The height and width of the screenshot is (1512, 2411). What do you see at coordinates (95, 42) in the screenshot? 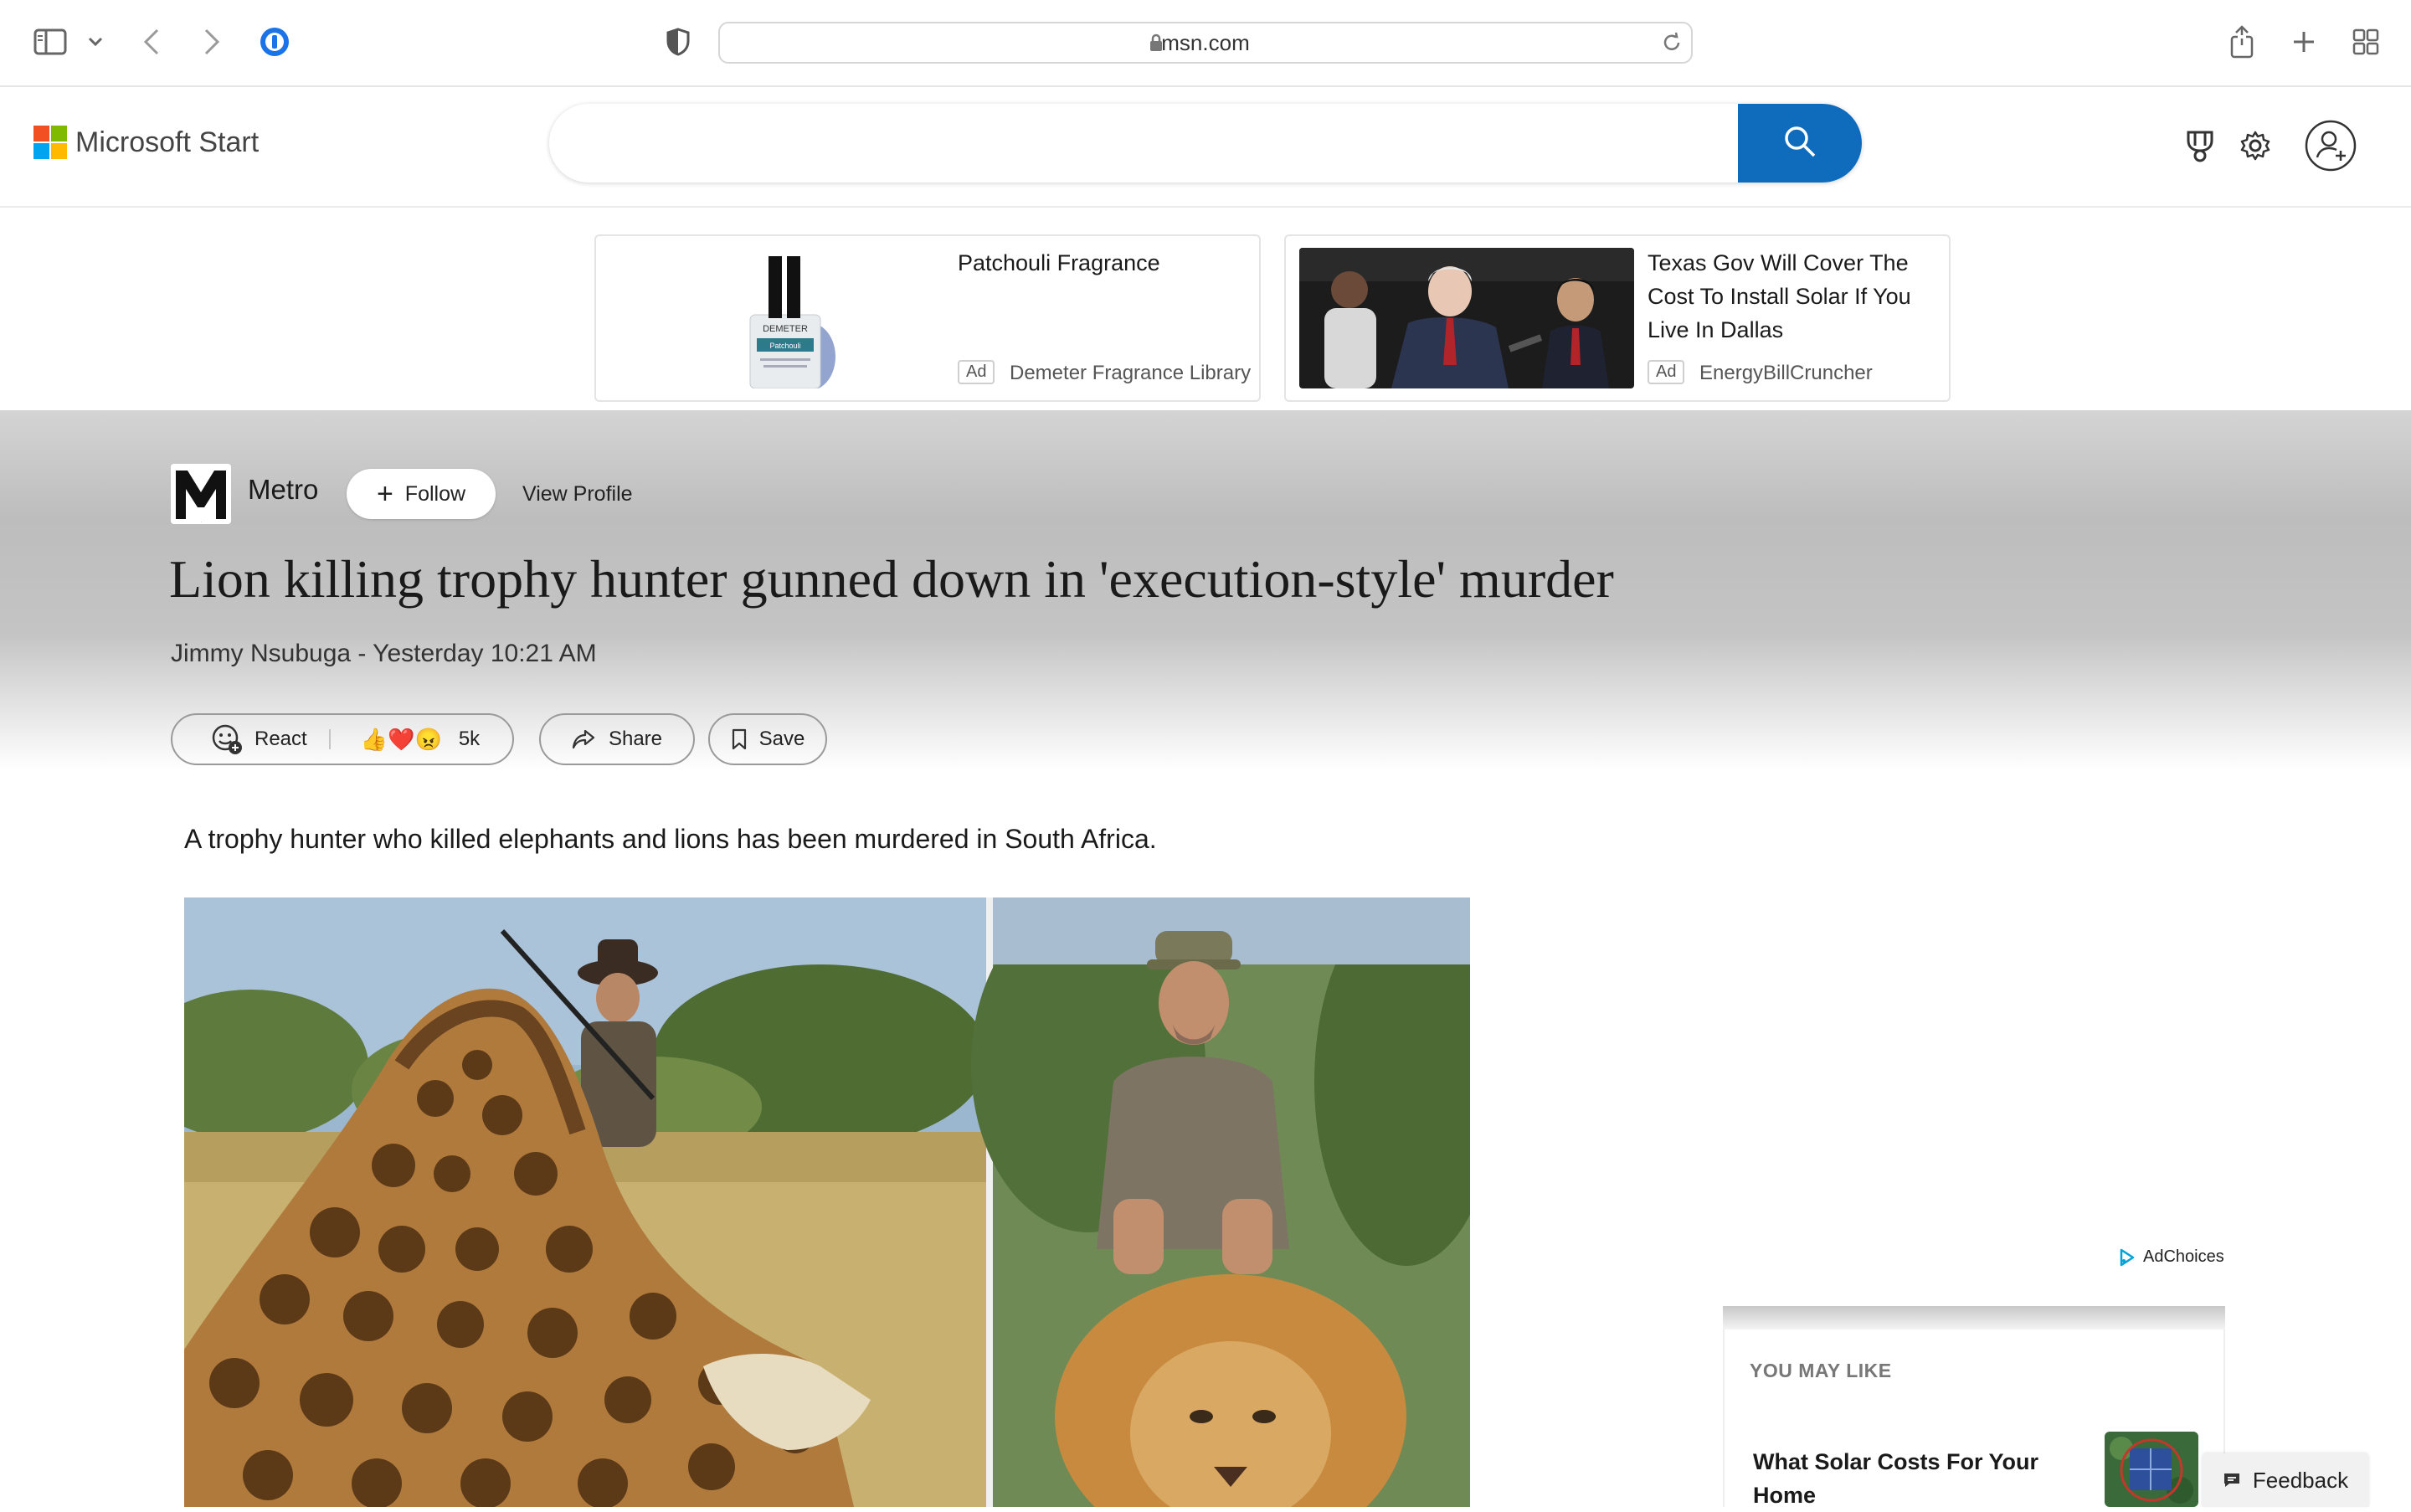
I see `chevron-down-icon` at bounding box center [95, 42].